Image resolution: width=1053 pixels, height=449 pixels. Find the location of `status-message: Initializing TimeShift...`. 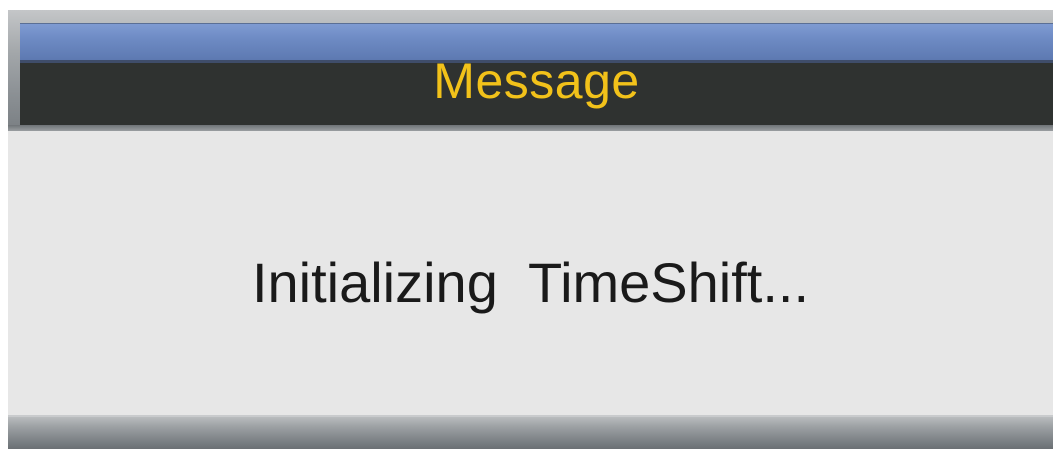

status-message: Initializing TimeShift... is located at coordinates (530, 282).